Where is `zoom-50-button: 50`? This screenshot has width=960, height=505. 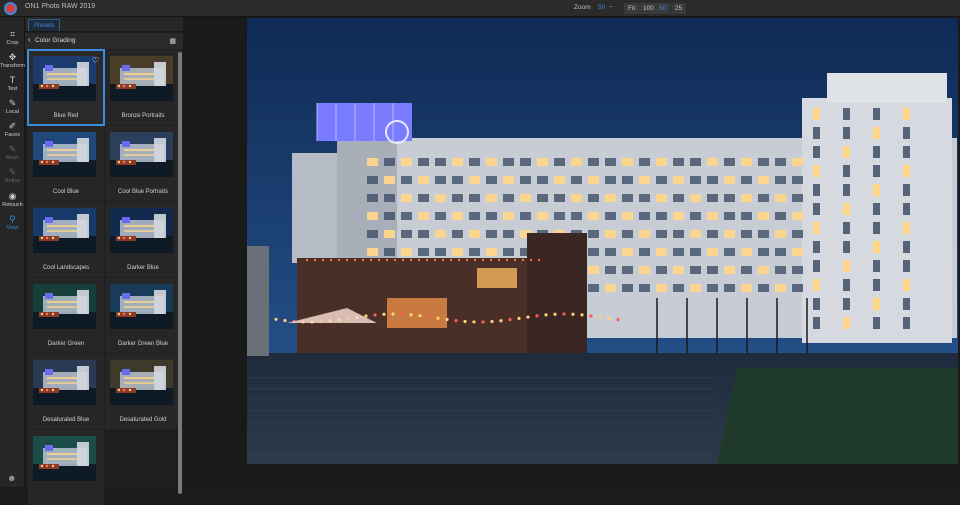
zoom-50-button: 50 is located at coordinates (663, 8).